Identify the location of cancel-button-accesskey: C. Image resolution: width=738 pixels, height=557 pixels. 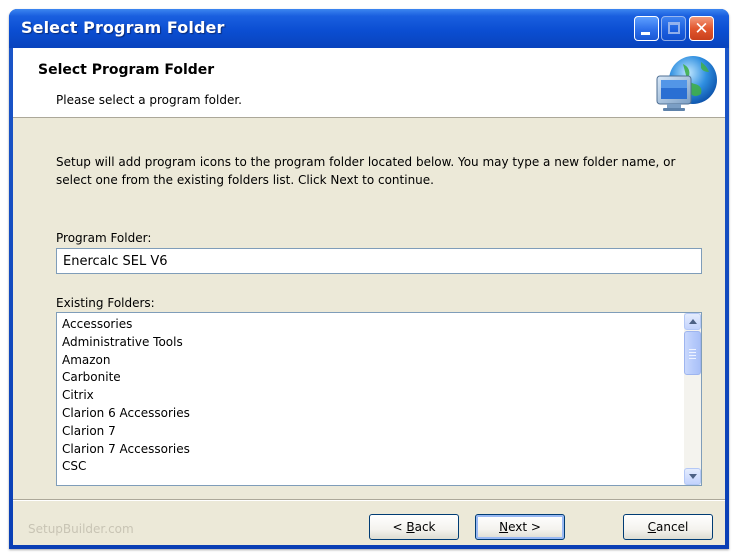
(652, 527).